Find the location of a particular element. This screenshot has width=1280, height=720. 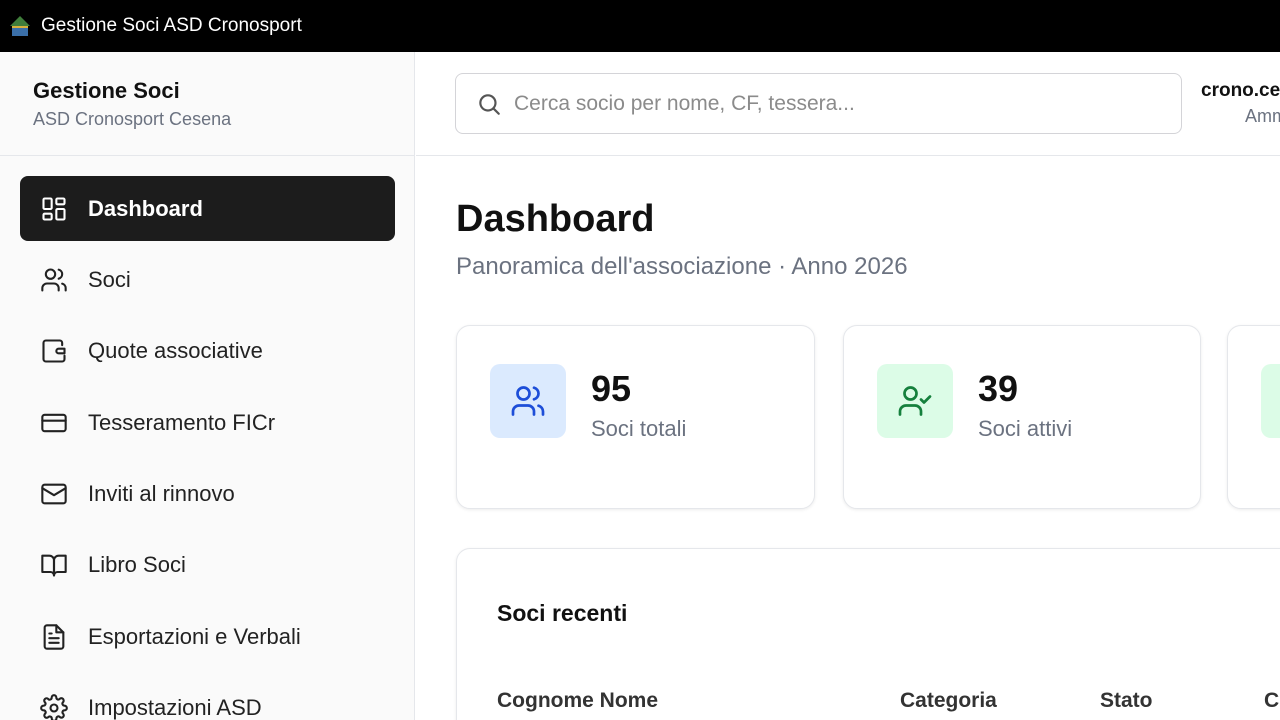

user-name: crono.ces is located at coordinates (1240, 90).